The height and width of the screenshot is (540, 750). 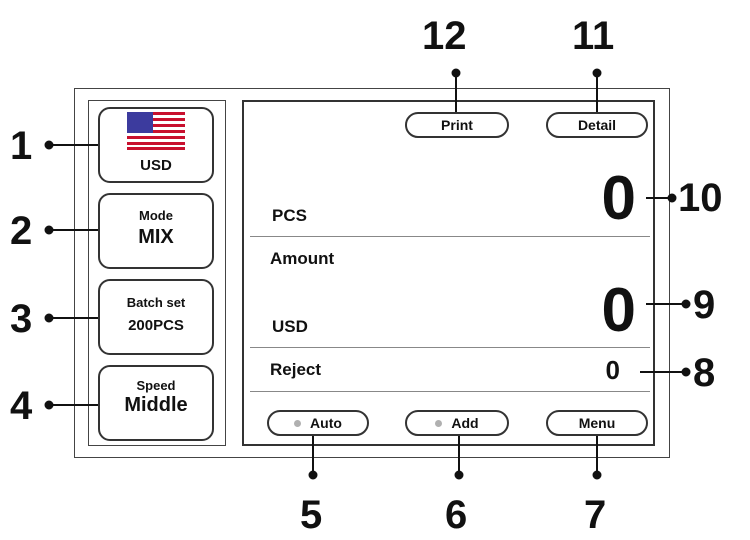 What do you see at coordinates (700, 198) in the screenshot?
I see `callout-10: 10` at bounding box center [700, 198].